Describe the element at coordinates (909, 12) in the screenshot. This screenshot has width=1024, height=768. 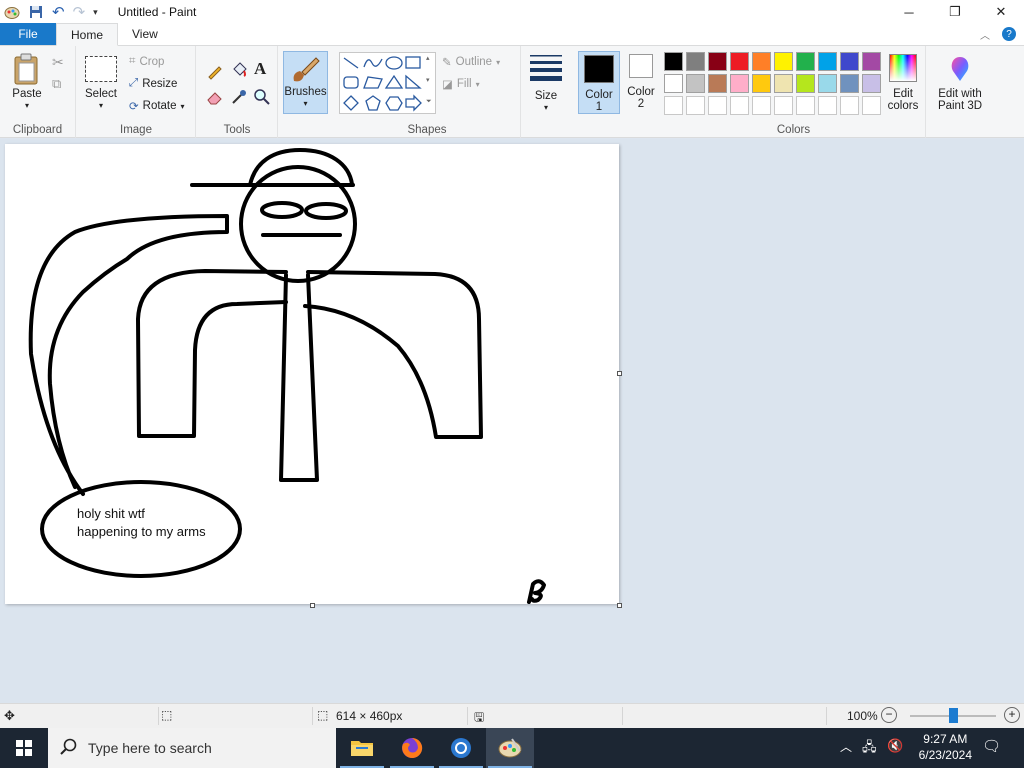
I see `minimize-button: ─` at that location.